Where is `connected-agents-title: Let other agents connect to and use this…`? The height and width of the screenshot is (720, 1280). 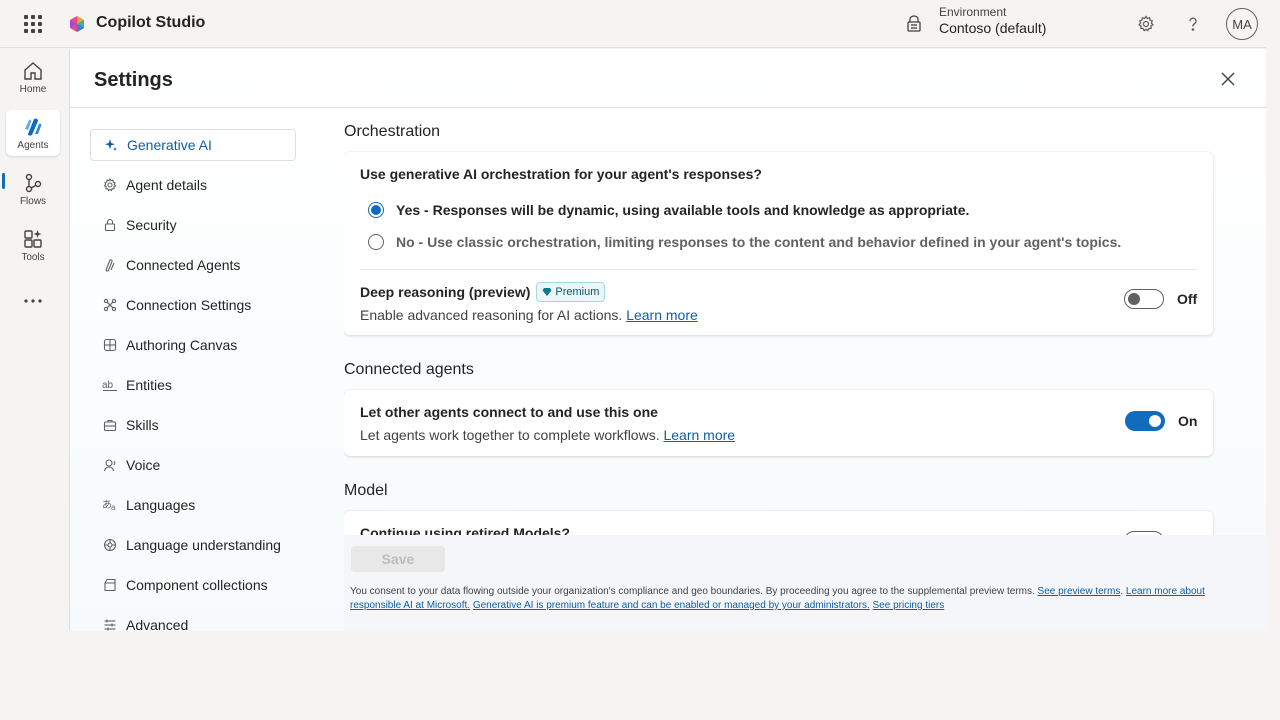
connected-agents-title: Let other agents connect to and use this… is located at coordinates (509, 412).